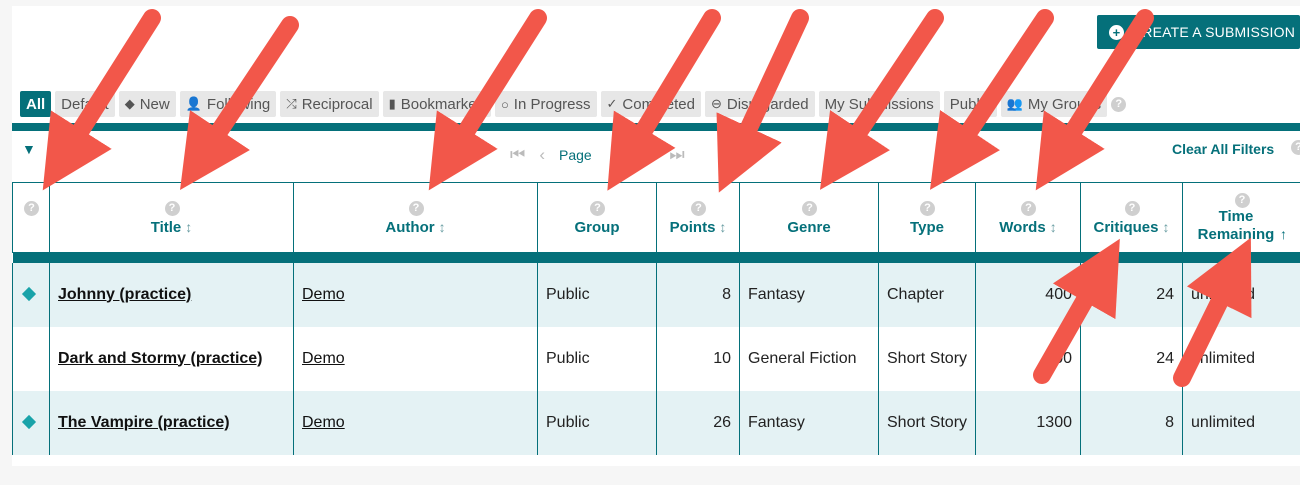 The width and height of the screenshot is (1300, 485). Describe the element at coordinates (542, 155) in the screenshot. I see `prev-page-icon: ‹` at that location.